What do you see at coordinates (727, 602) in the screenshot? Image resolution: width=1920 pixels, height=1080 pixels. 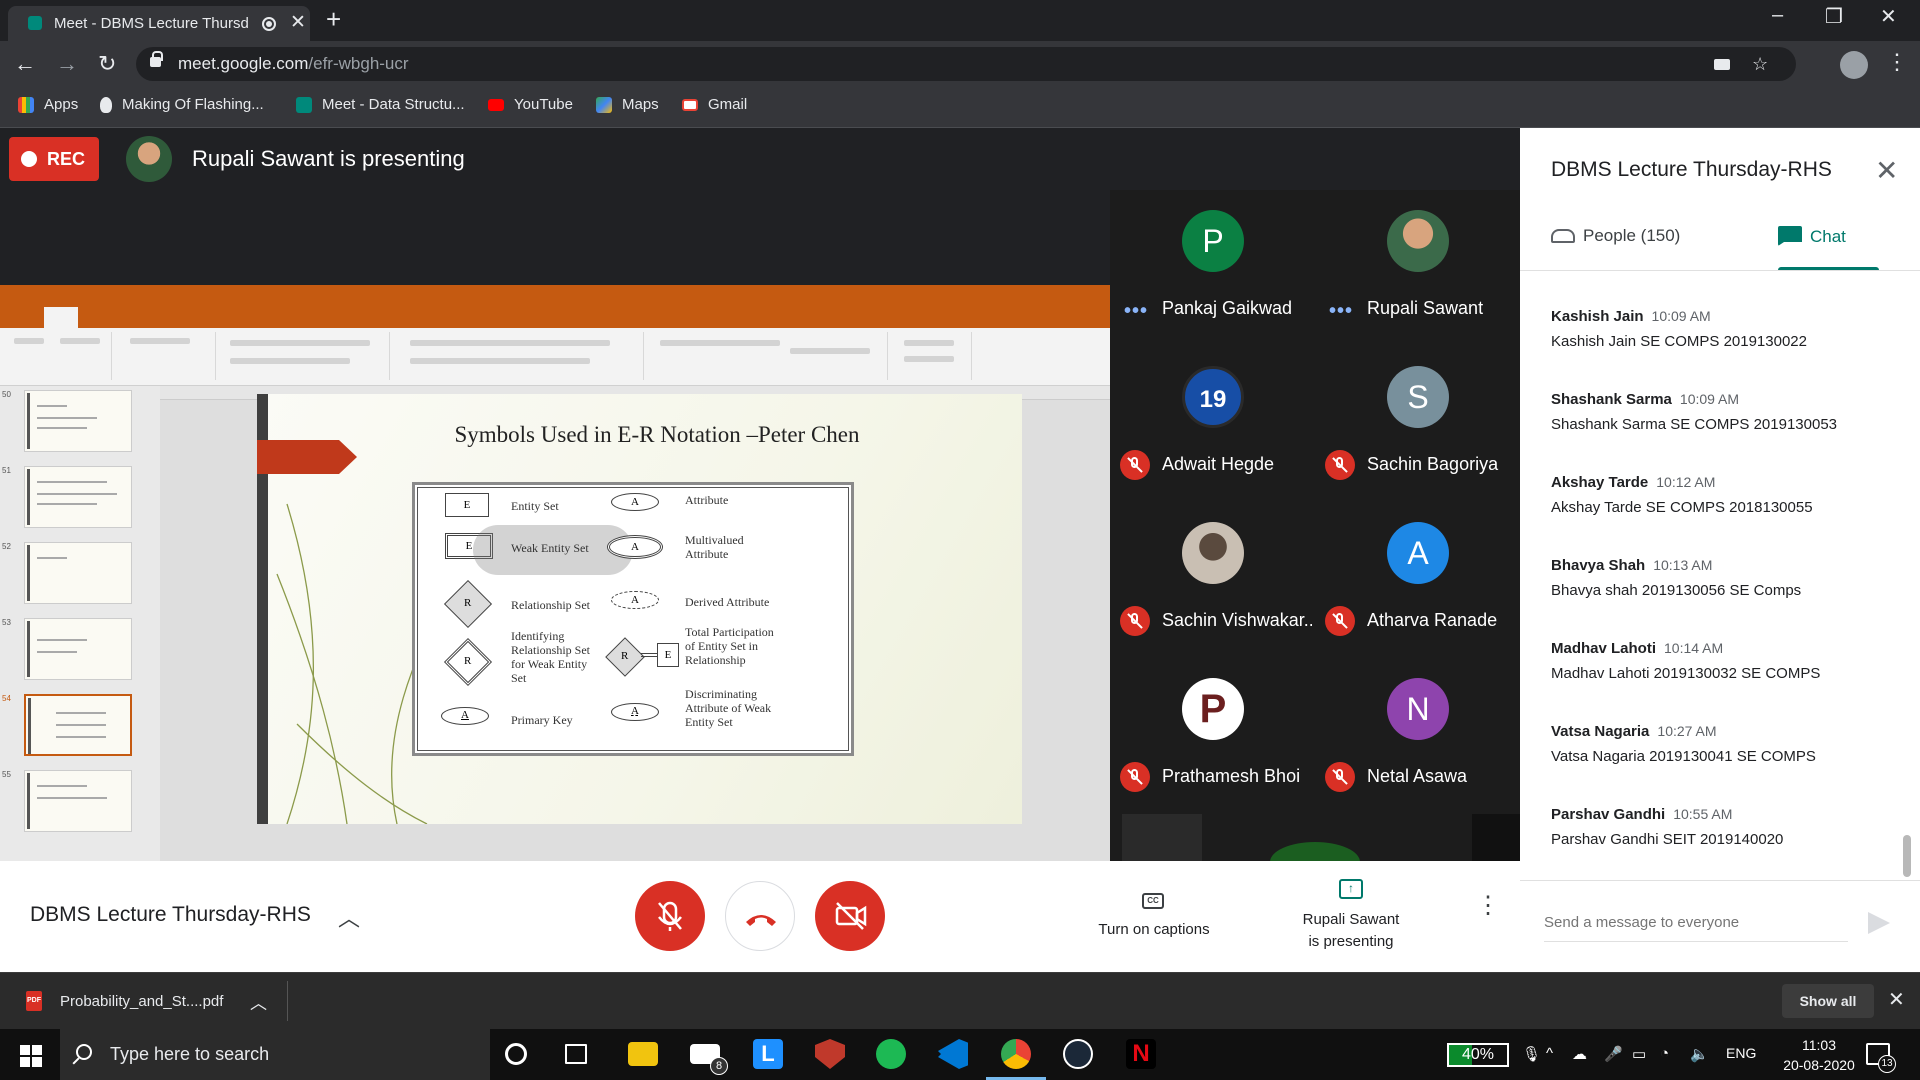 I see `er-label: Derived Attribute` at bounding box center [727, 602].